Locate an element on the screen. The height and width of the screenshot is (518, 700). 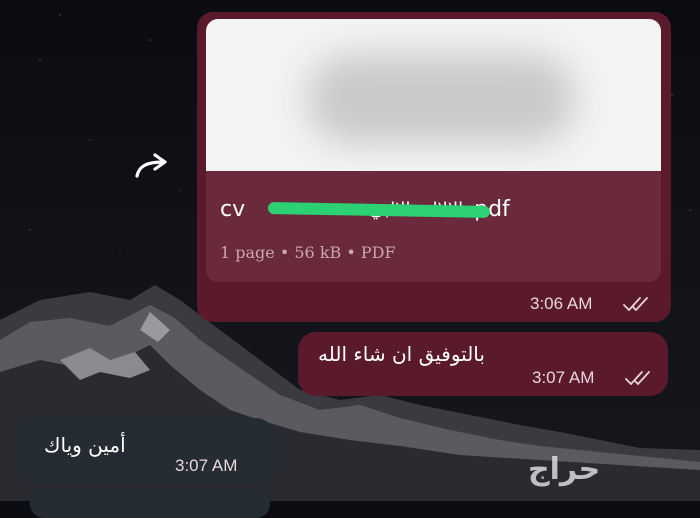
message-time: 3:06 AM is located at coordinates (561, 303).